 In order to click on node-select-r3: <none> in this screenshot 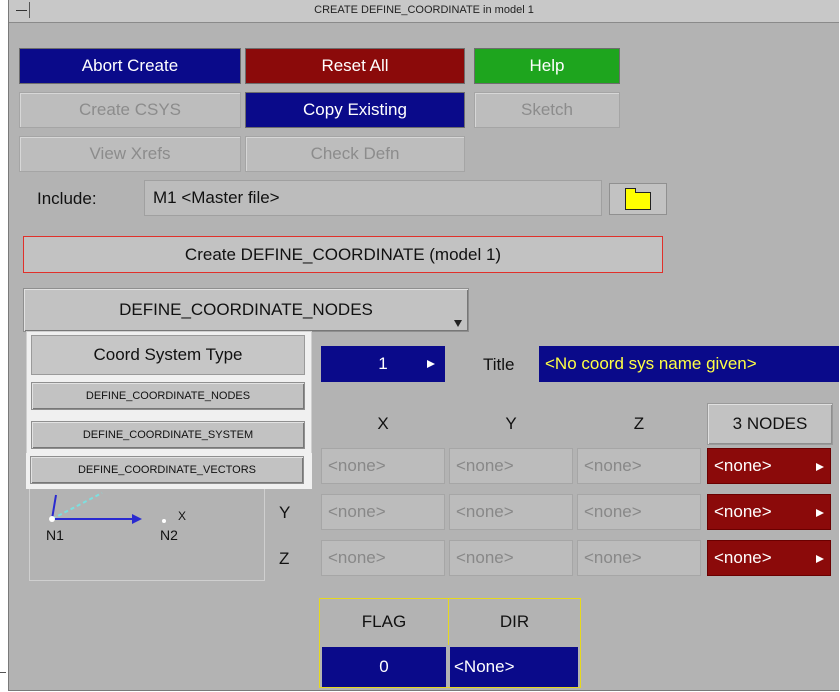, I will do `click(769, 558)`.